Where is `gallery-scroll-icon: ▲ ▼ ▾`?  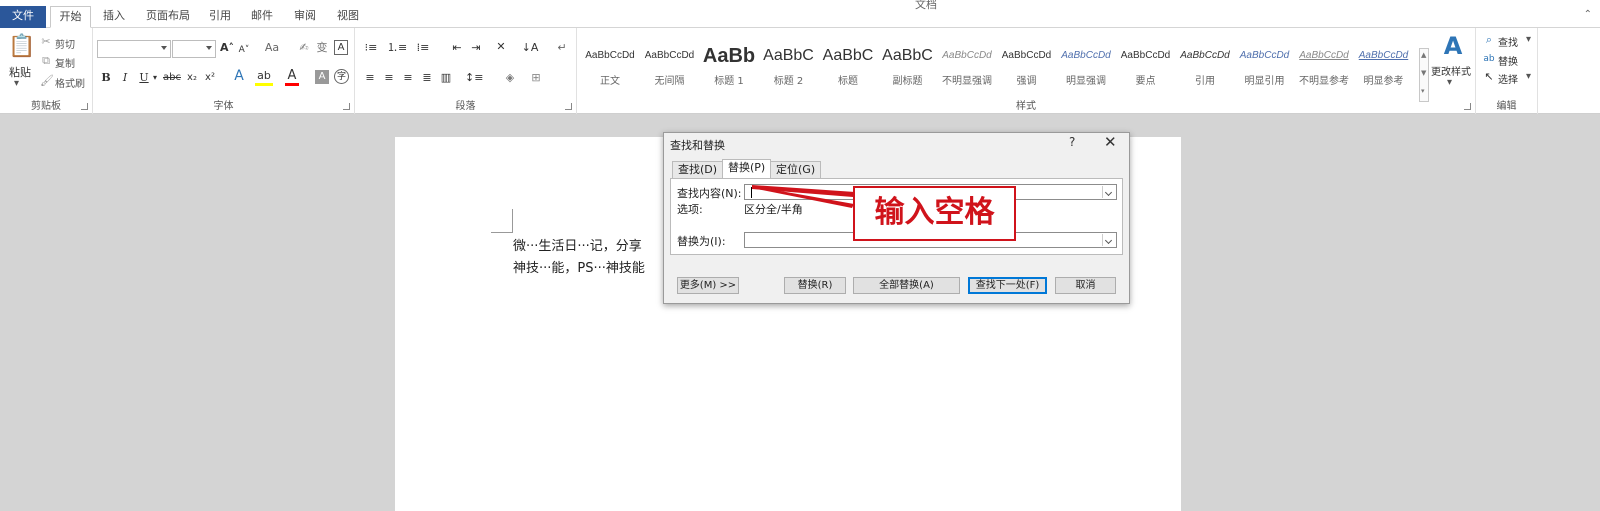
gallery-scroll-icon: ▲ ▼ ▾ is located at coordinates (1424, 75).